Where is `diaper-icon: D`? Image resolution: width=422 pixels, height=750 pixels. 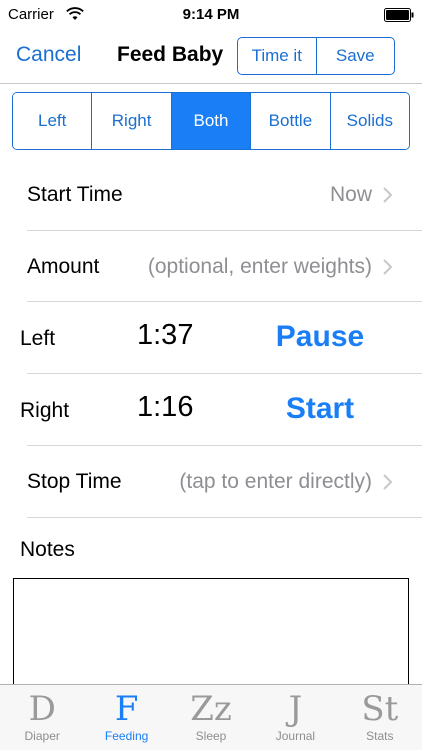 diaper-icon: D is located at coordinates (42, 709).